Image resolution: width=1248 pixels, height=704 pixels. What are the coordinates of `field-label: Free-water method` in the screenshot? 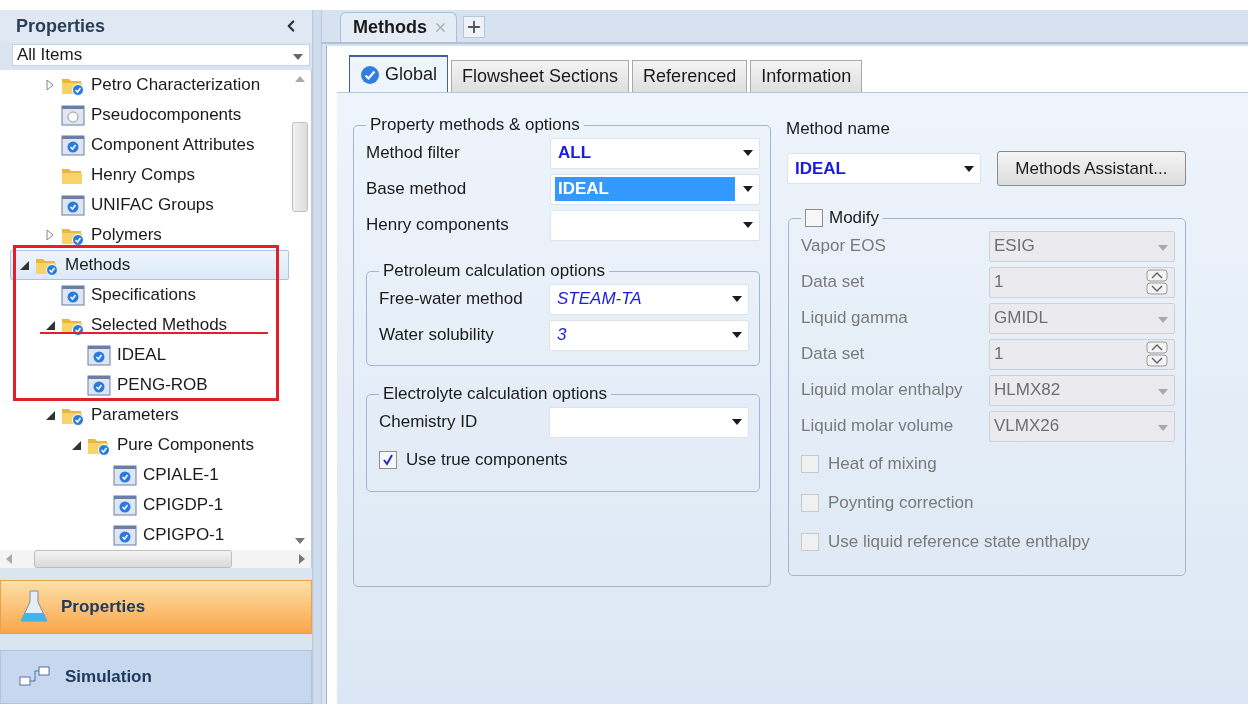 It's located at (451, 299).